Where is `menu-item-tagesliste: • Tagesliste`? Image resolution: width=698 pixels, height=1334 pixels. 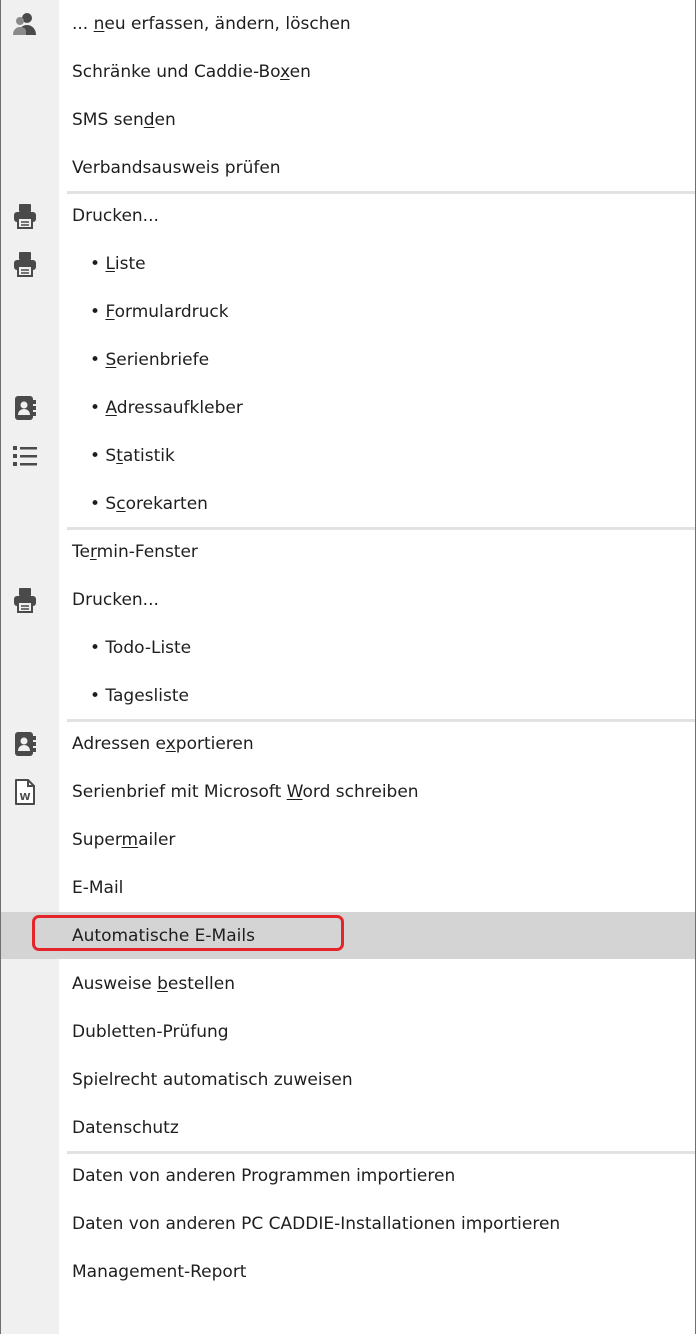 menu-item-tagesliste: • Tagesliste is located at coordinates (348, 695).